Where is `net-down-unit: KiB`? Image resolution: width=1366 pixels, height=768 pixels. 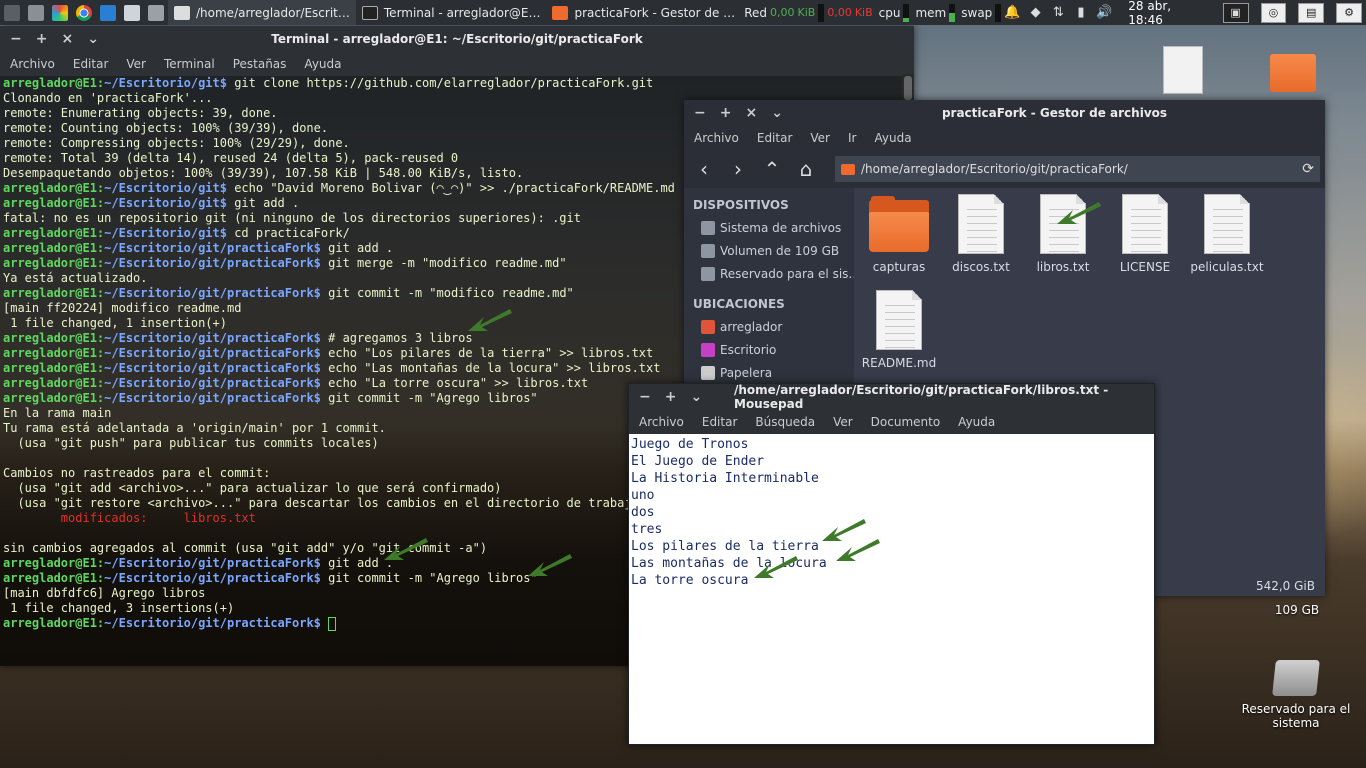 net-down-unit: KiB is located at coordinates (806, 12).